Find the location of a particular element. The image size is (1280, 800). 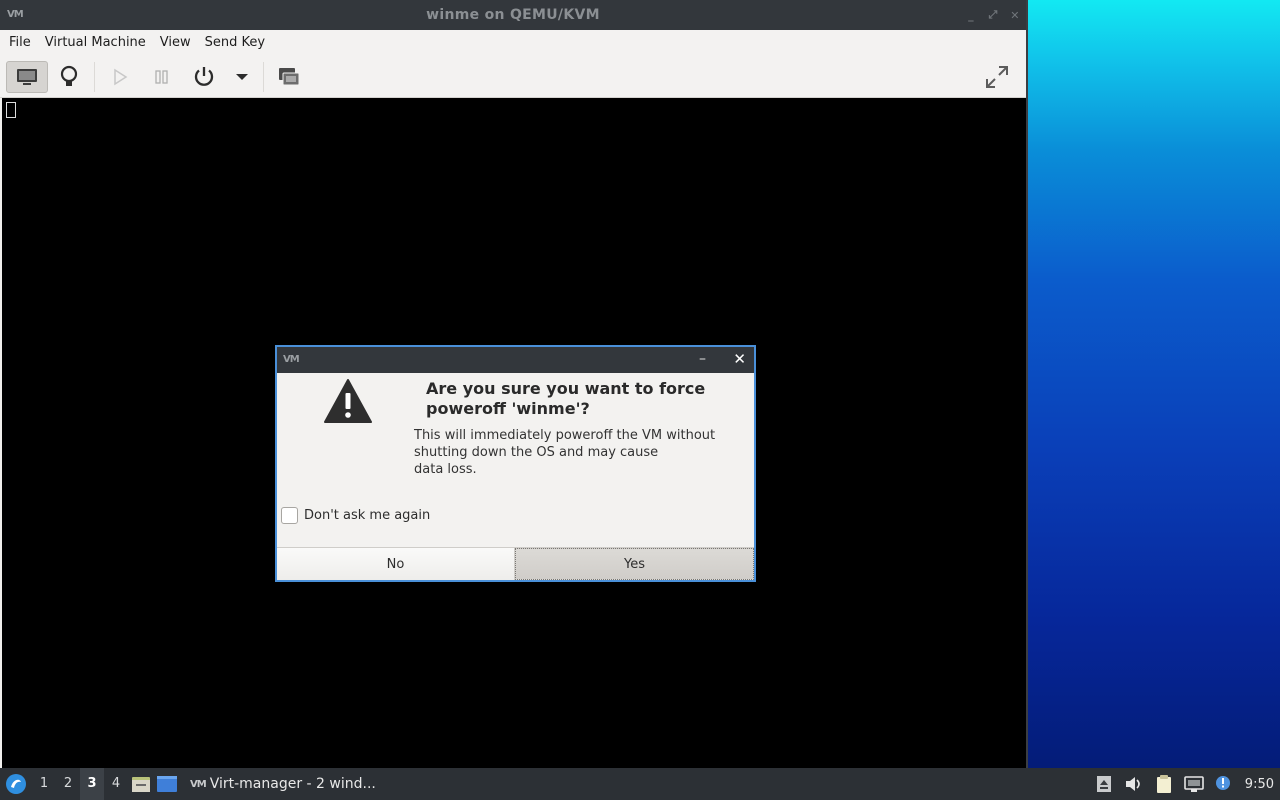

taskbar: 1 2 3 4 VM Virt-manager - 2 wind... 9:50 is located at coordinates (640, 784).